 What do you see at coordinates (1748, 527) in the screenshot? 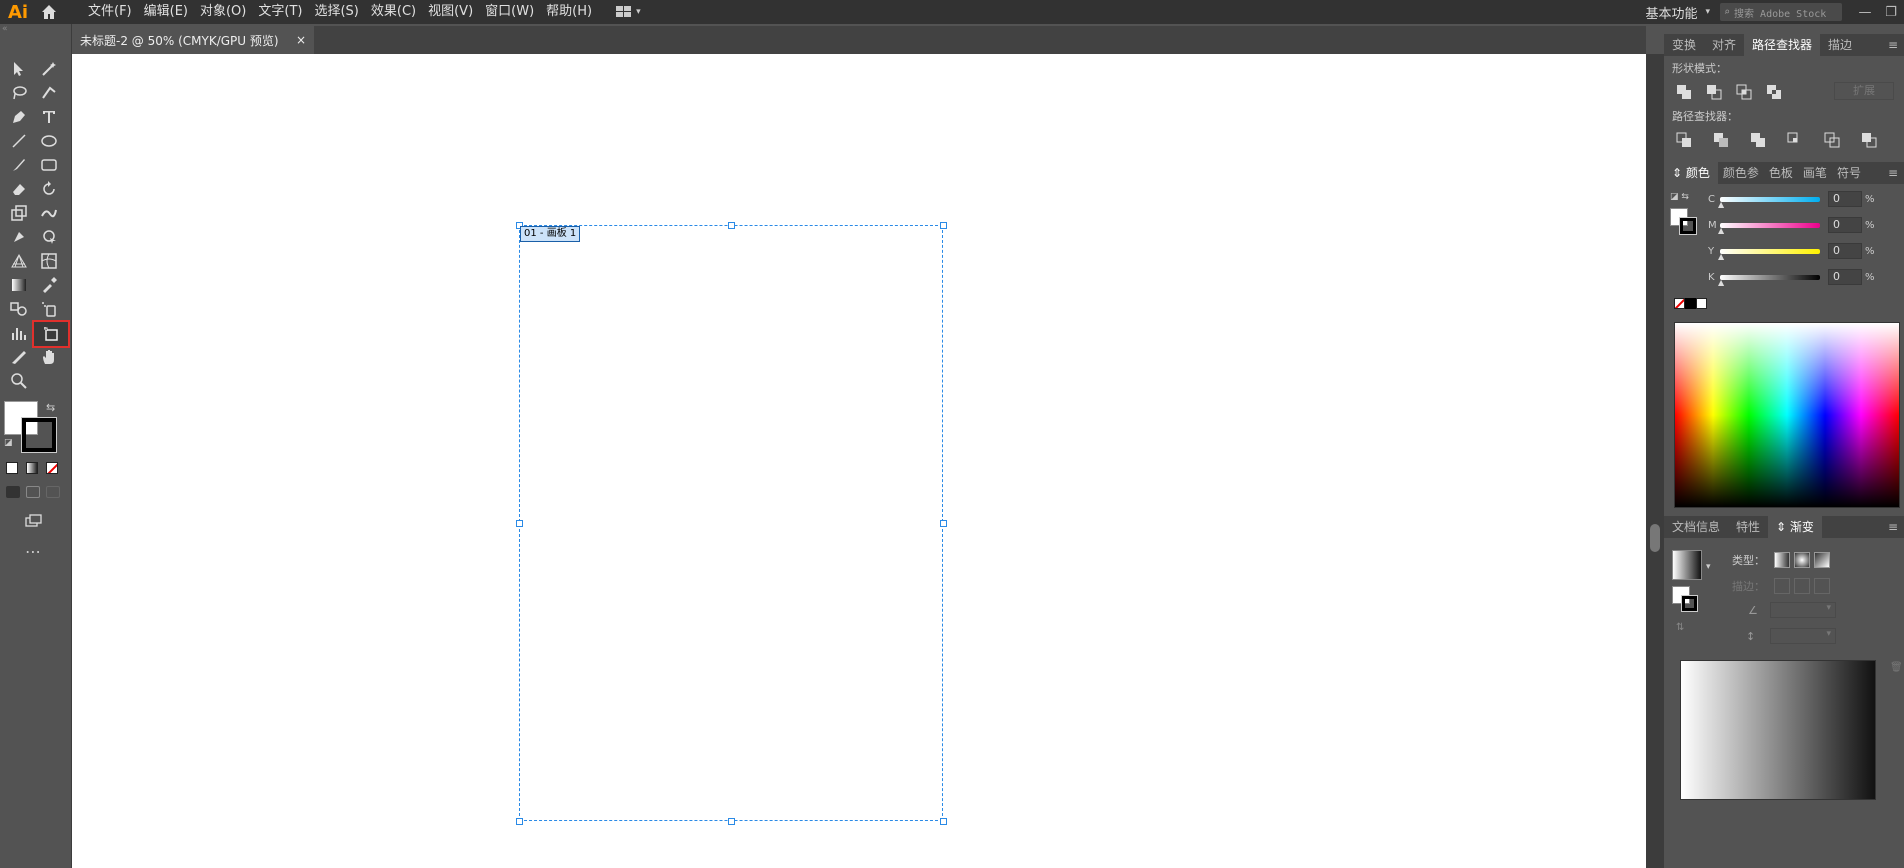
I see `tab-attributes: 特性` at bounding box center [1748, 527].